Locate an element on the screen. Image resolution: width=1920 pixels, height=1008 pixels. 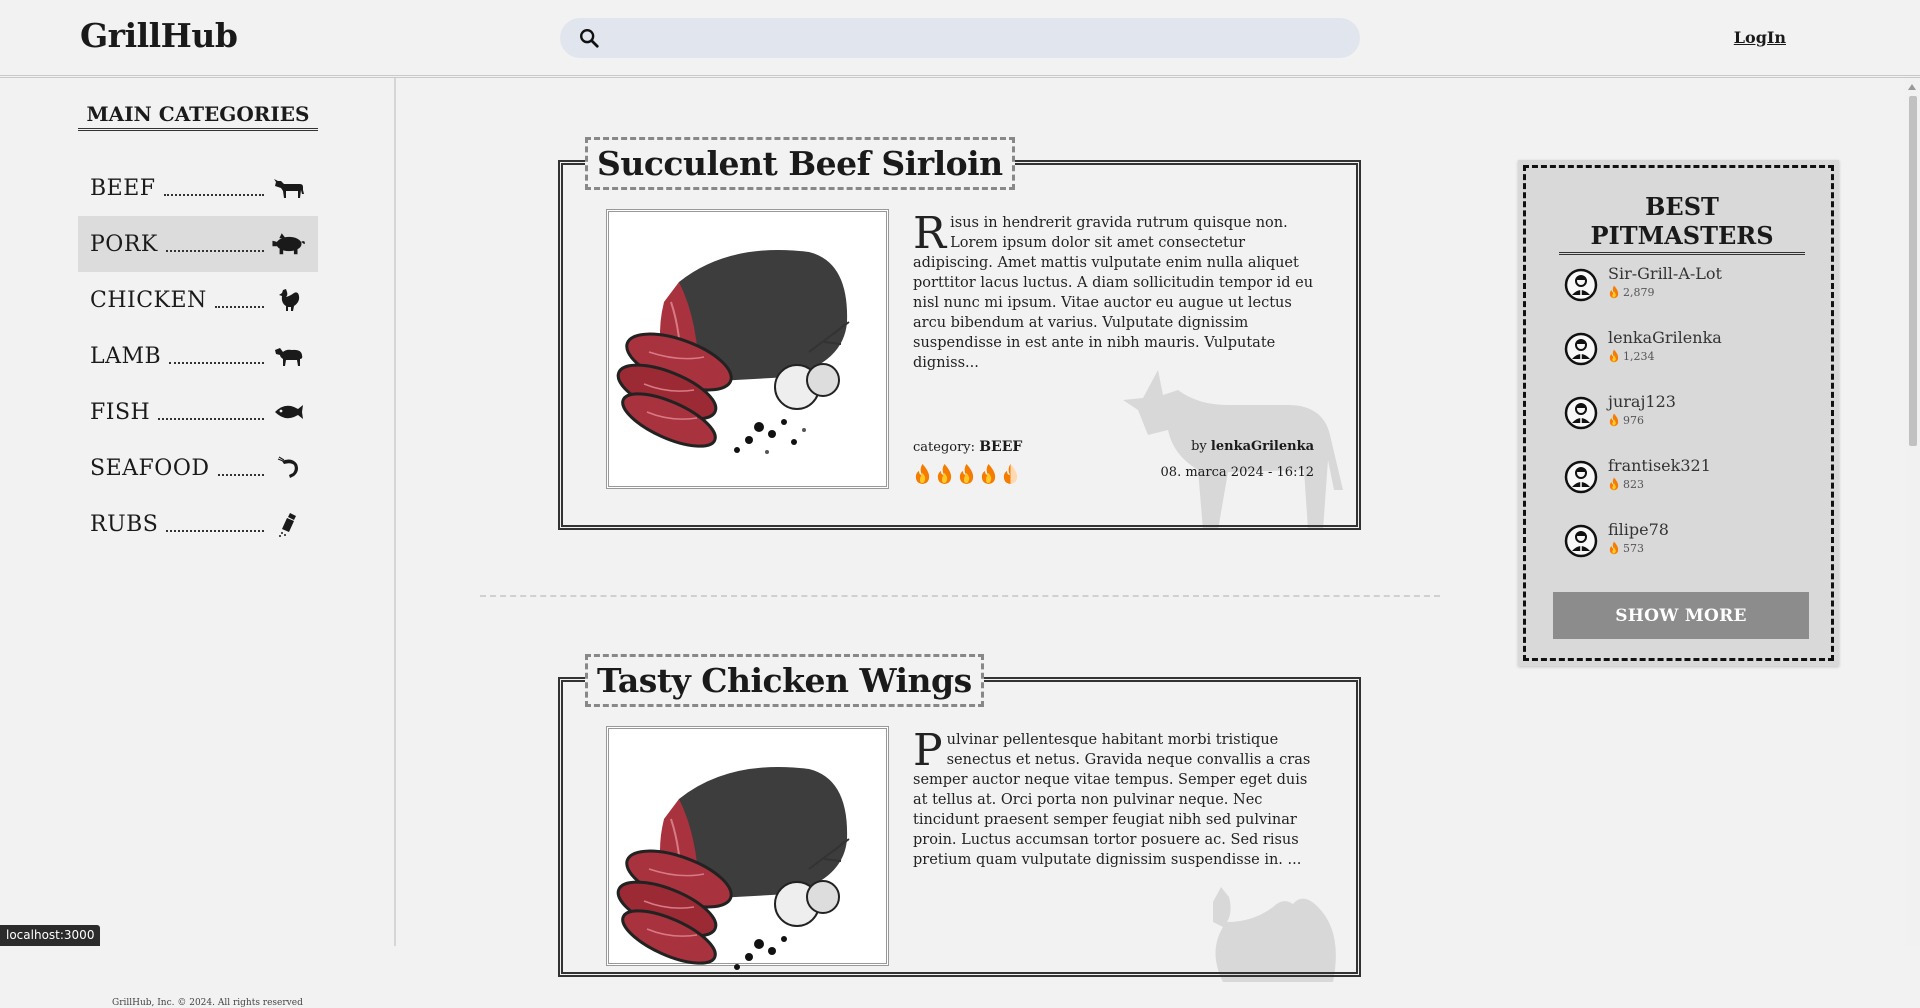
shrimp-icon is located at coordinates (289, 468).